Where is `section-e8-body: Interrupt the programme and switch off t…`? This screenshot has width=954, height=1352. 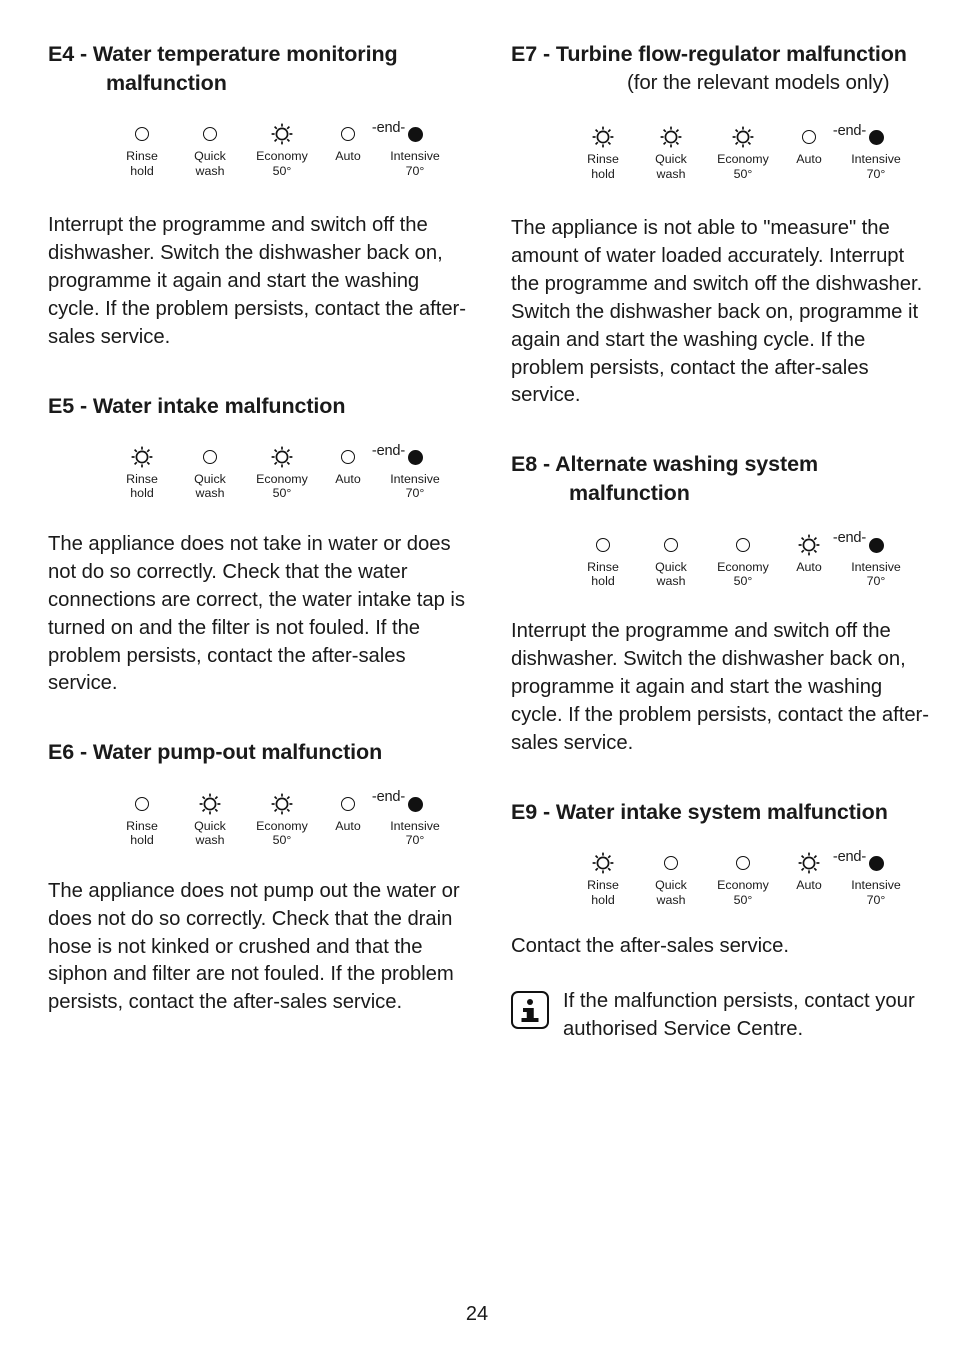 section-e8-body: Interrupt the programme and switch off t… is located at coordinates (720, 687).